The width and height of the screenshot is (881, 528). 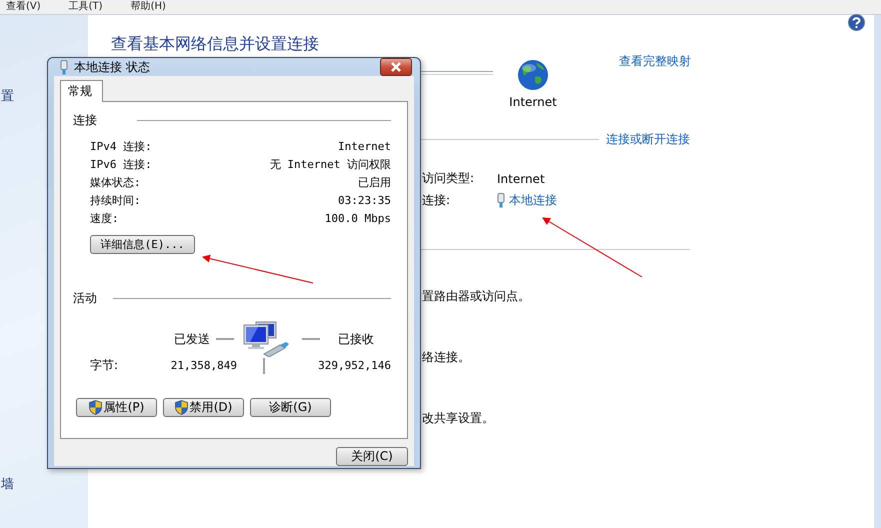 What do you see at coordinates (191, 339) in the screenshot?
I see `sent-label: 已发送` at bounding box center [191, 339].